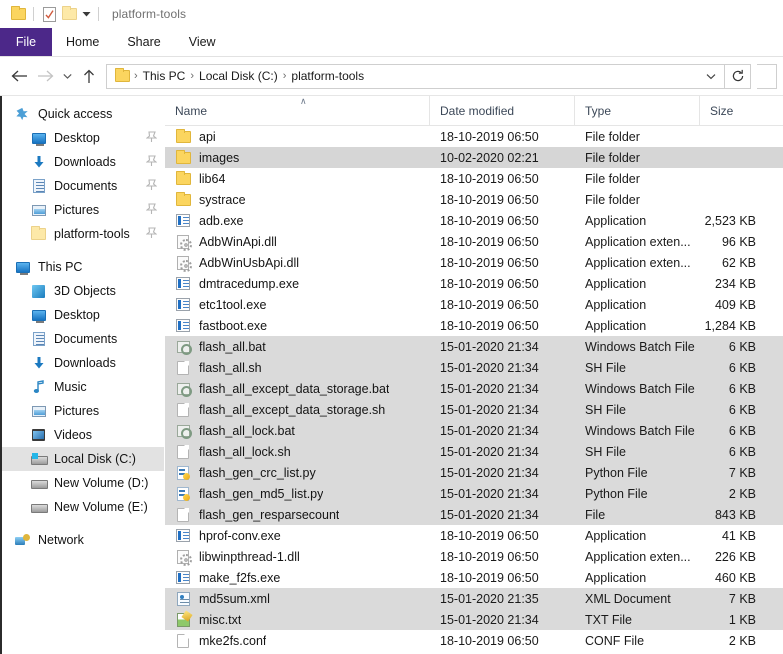 The height and width of the screenshot is (654, 783). What do you see at coordinates (297, 514) in the screenshot?
I see `file-name-cell: flash_gen_resparsecount` at bounding box center [297, 514].